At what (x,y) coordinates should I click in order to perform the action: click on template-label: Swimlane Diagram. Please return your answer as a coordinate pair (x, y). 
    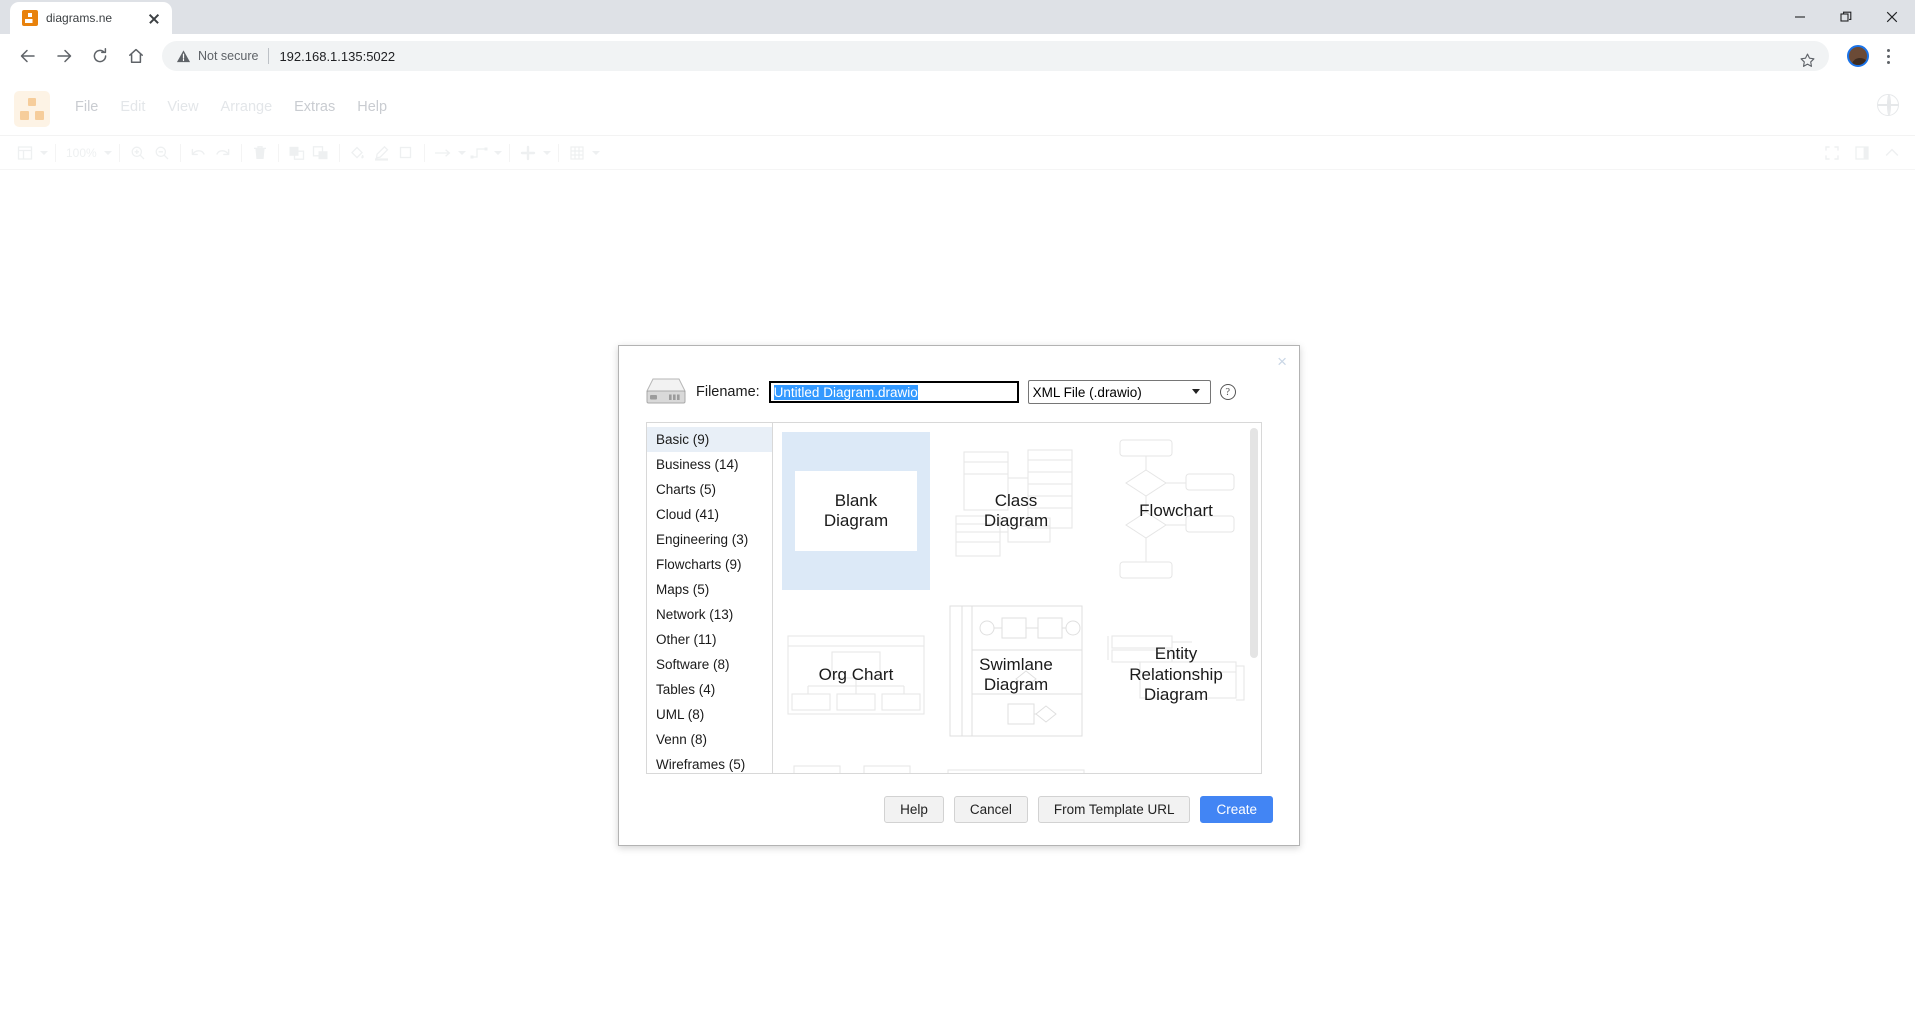
    Looking at the image, I should click on (1016, 674).